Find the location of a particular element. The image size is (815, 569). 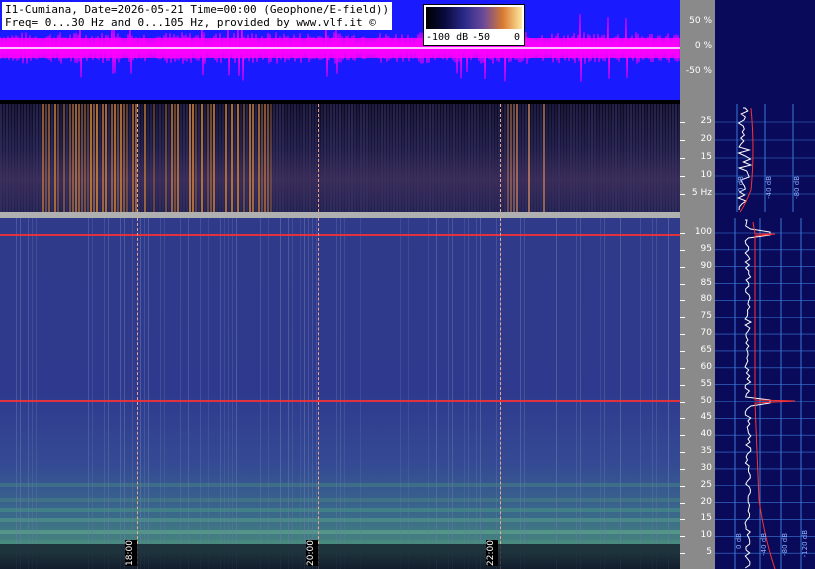

profile-label-bot-2: -80 dB is located at coordinates (785, 544).